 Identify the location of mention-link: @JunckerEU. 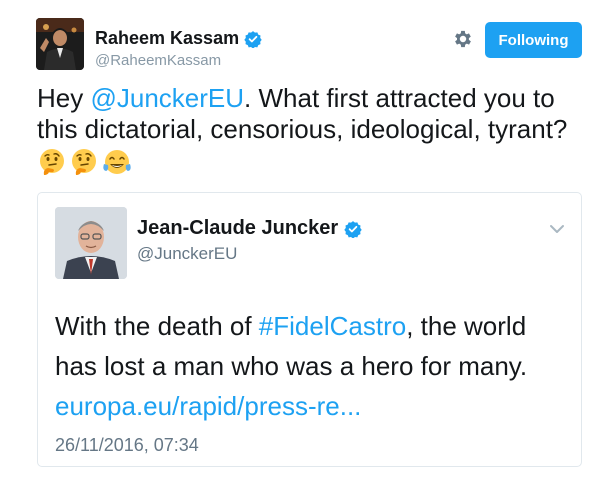
(167, 98).